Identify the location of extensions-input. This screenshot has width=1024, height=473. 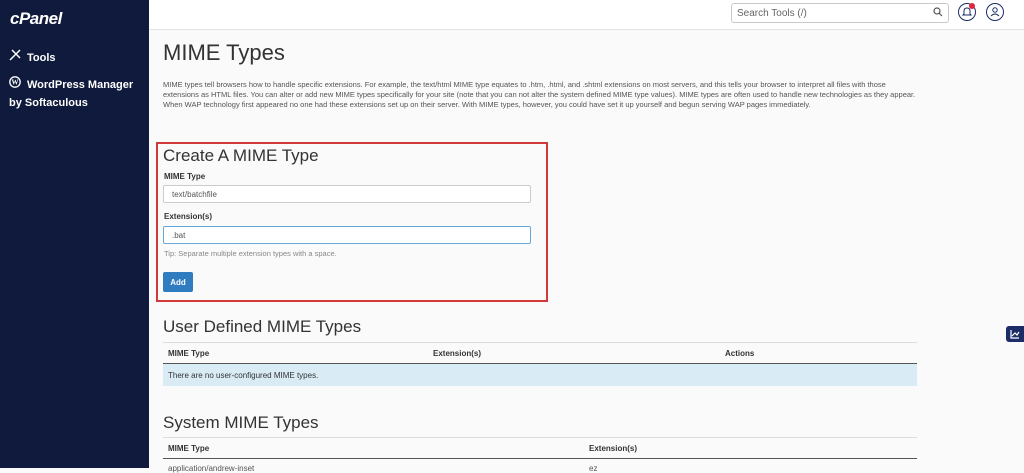
(347, 235).